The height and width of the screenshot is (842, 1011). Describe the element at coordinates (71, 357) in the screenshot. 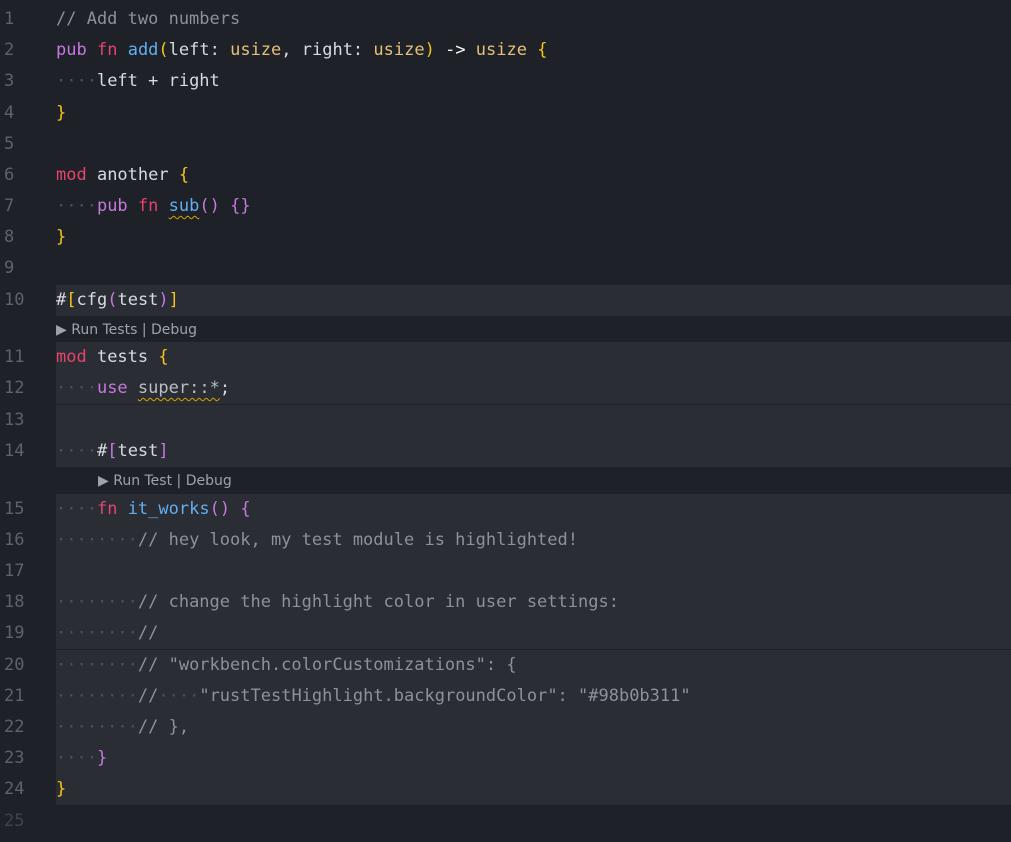

I see `keyword: mod` at that location.